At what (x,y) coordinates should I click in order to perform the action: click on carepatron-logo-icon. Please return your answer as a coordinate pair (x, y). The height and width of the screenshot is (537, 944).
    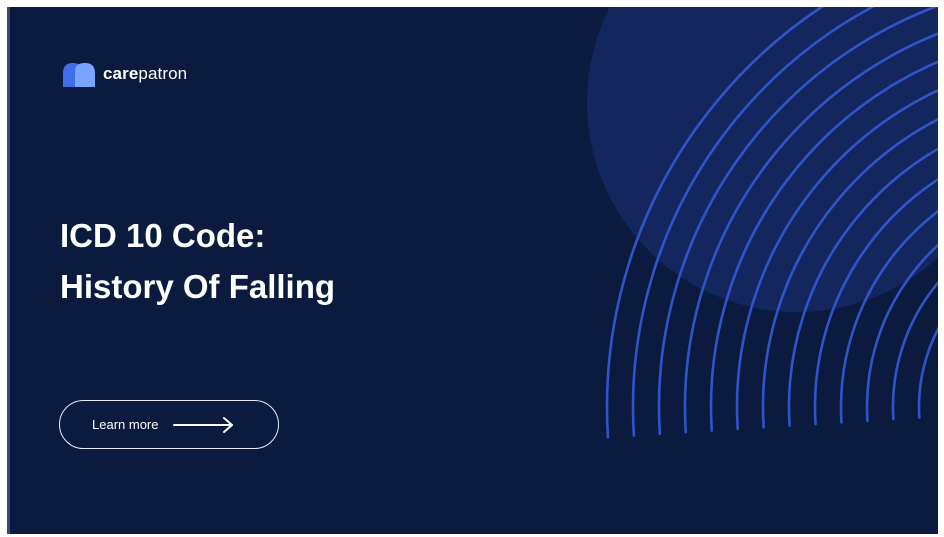
    Looking at the image, I should click on (79, 75).